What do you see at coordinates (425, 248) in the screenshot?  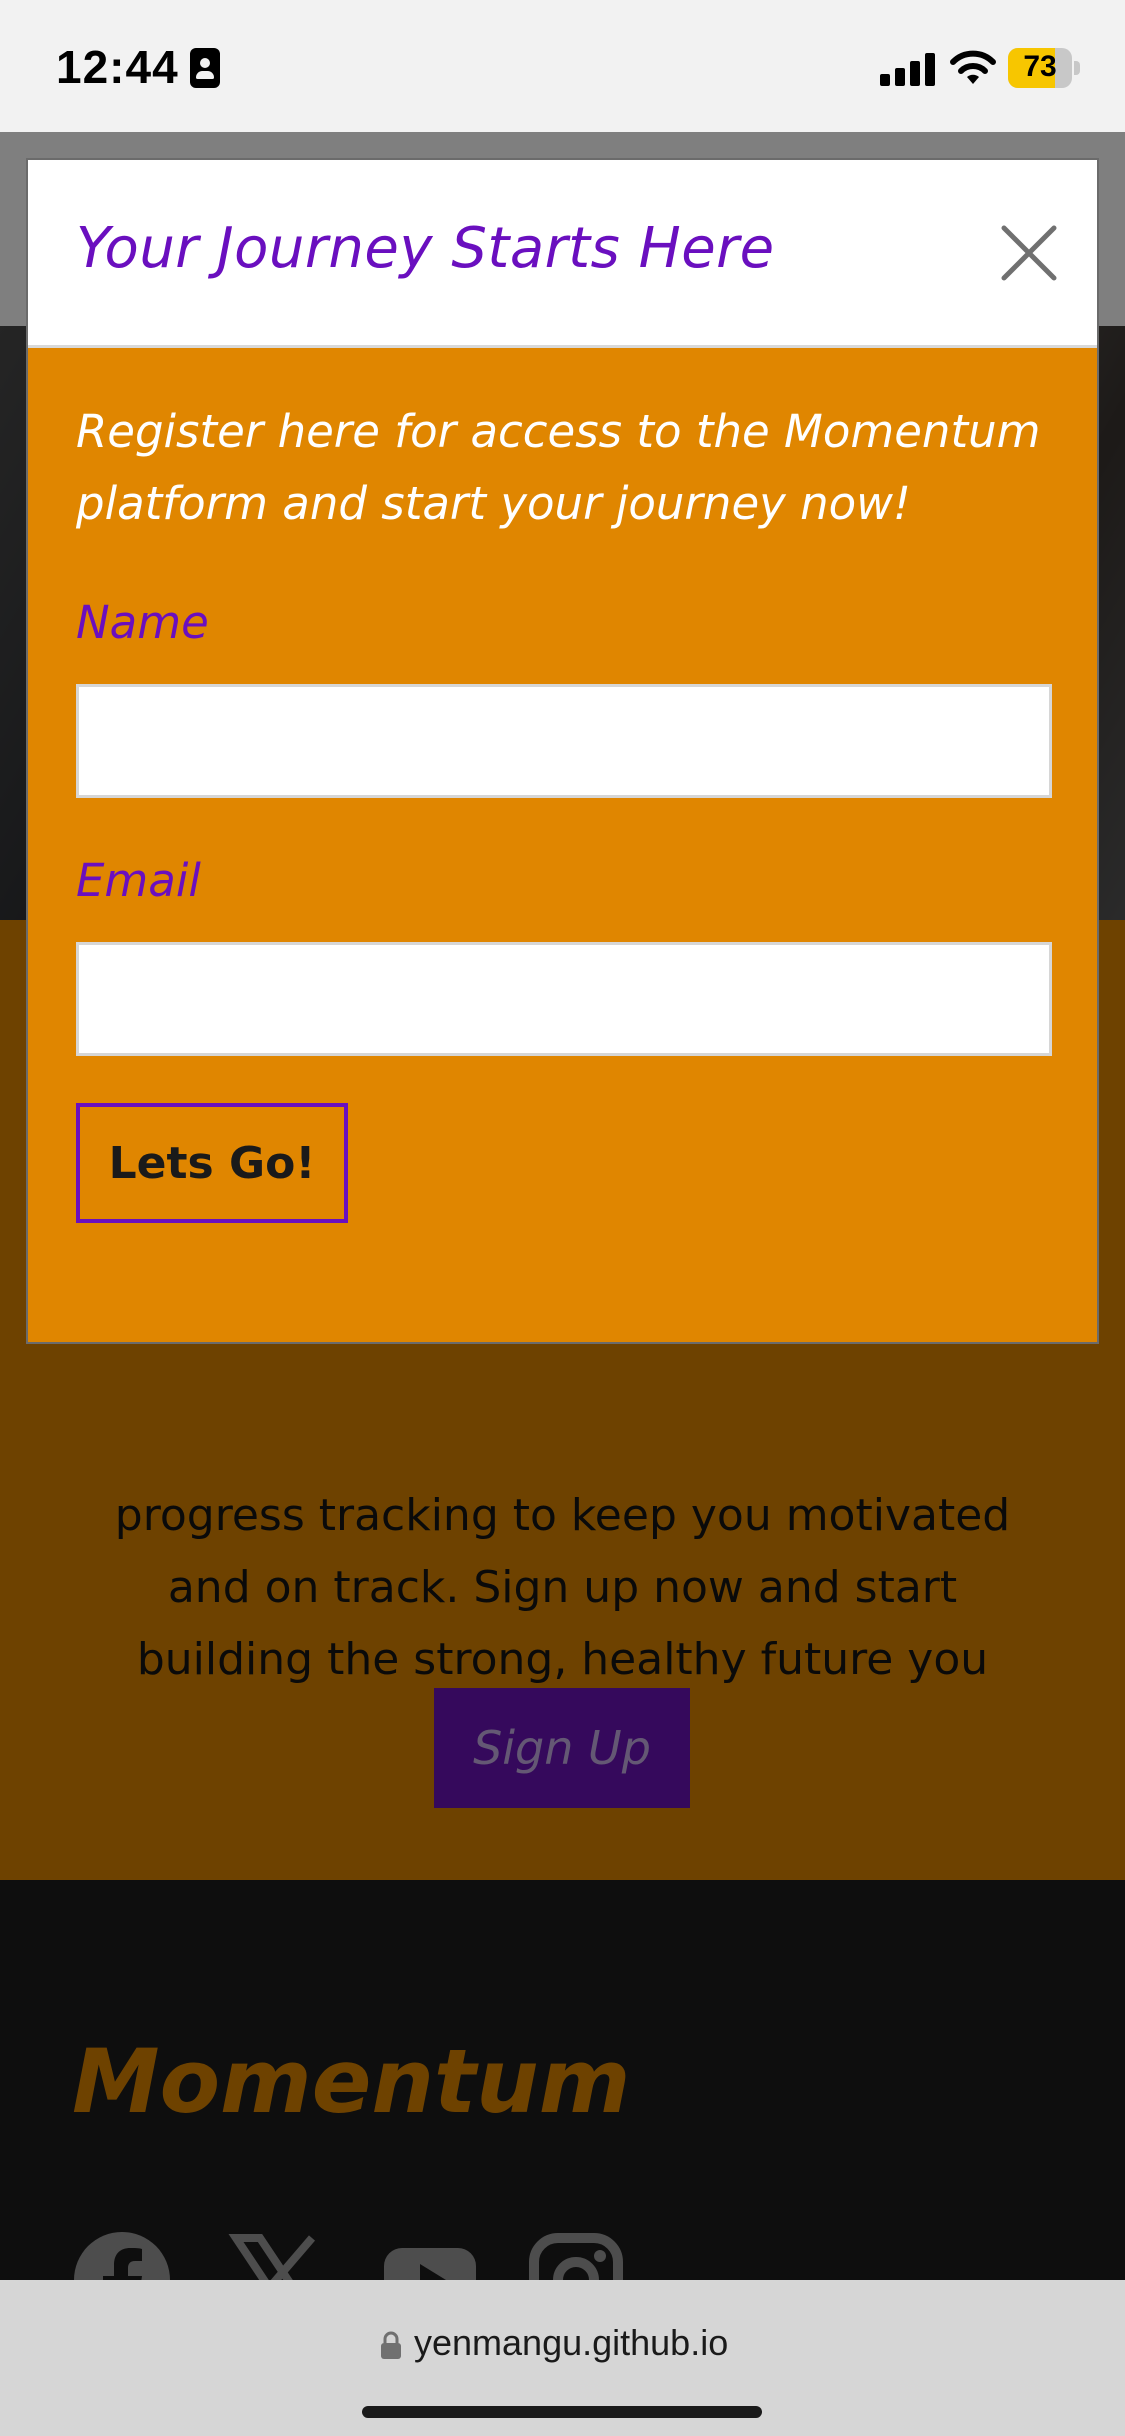 I see `modal-title: Your Journey Starts Here` at bounding box center [425, 248].